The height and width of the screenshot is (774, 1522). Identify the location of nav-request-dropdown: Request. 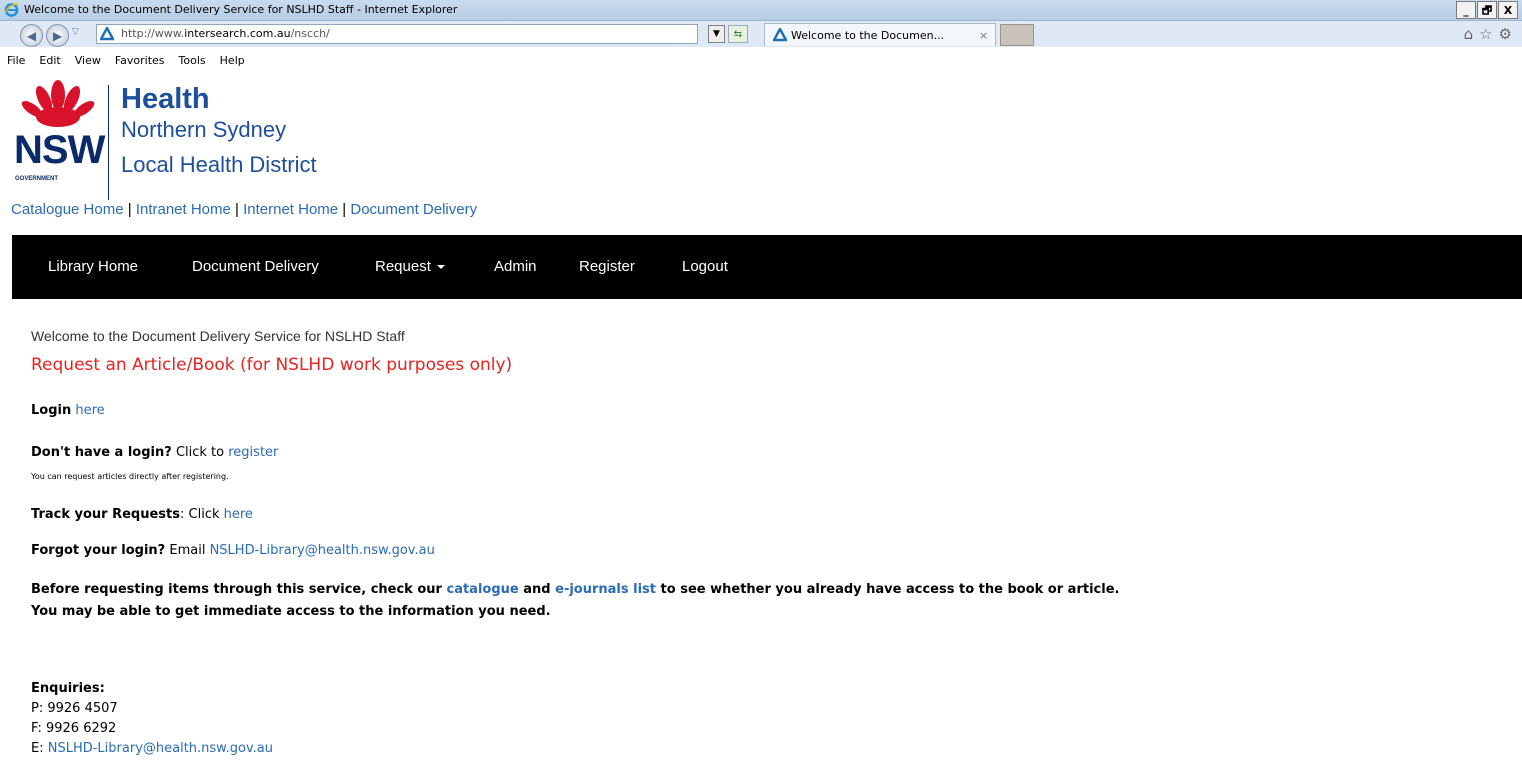
(410, 266).